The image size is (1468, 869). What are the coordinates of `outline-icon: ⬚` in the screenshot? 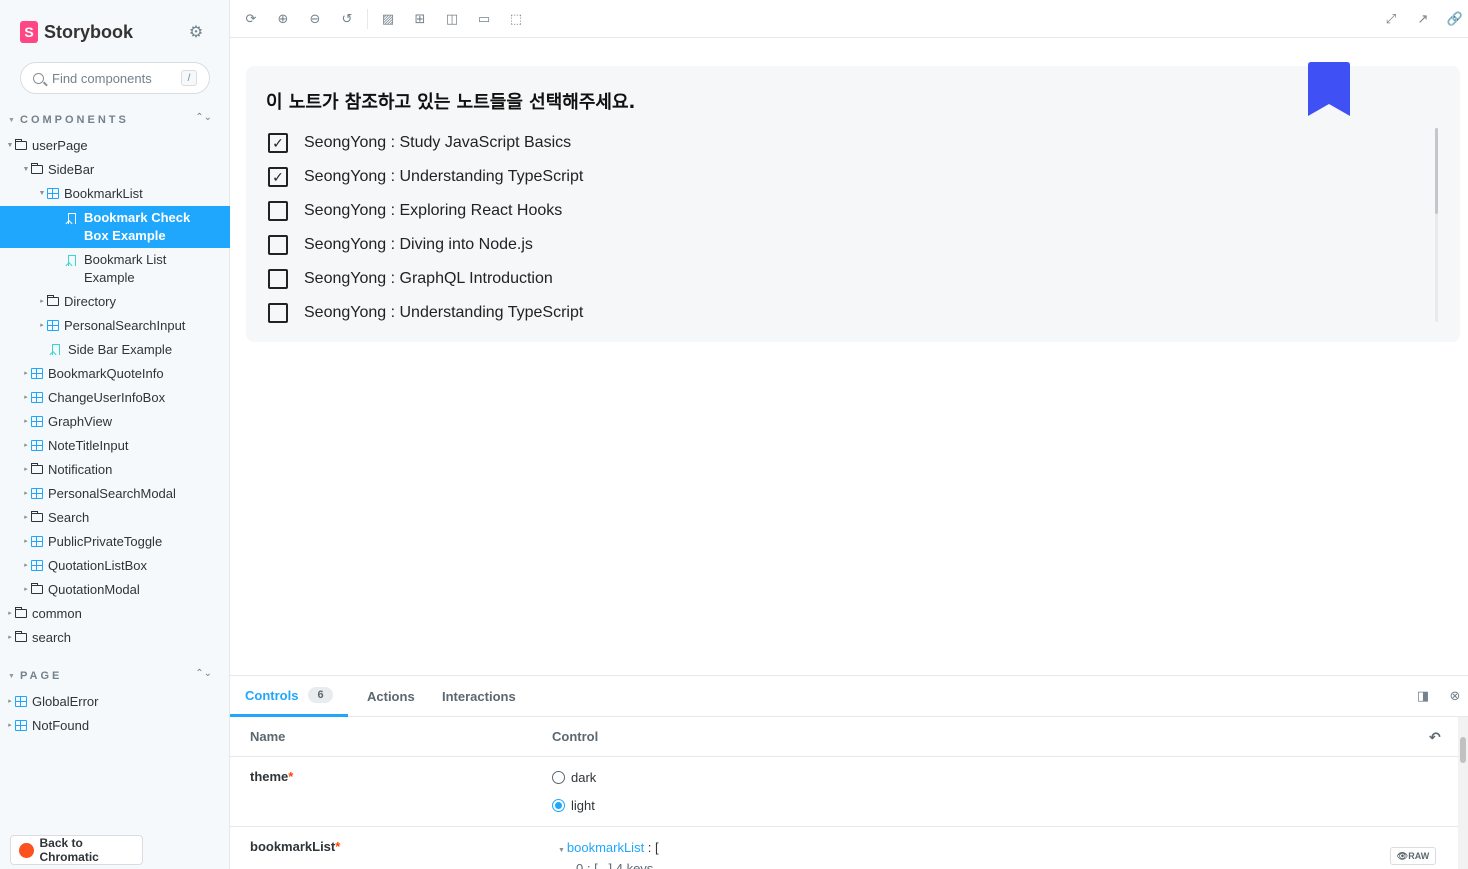 It's located at (516, 19).